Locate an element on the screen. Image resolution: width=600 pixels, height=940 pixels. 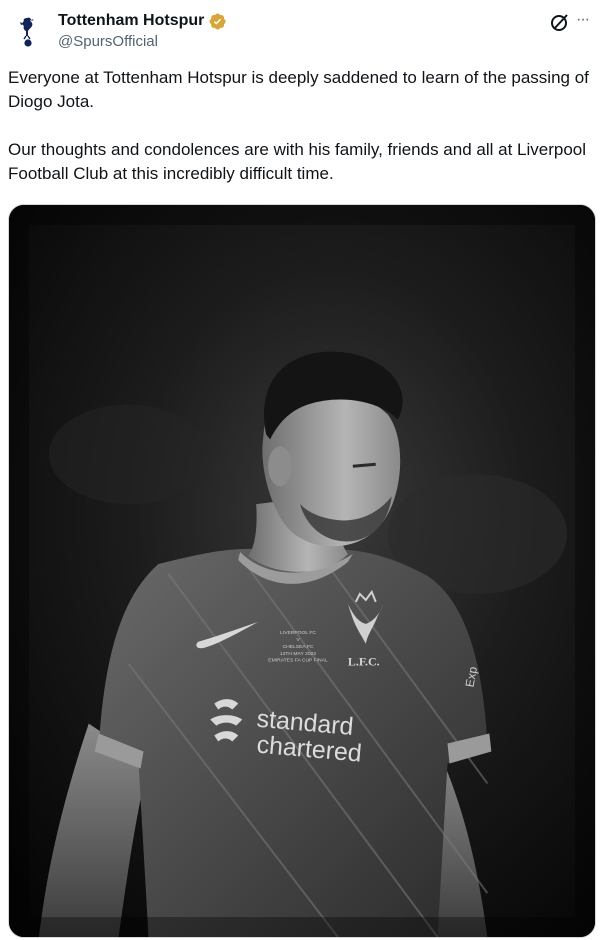
commemoration-line-1: LIVERPOOL FC is located at coordinates (298, 633).